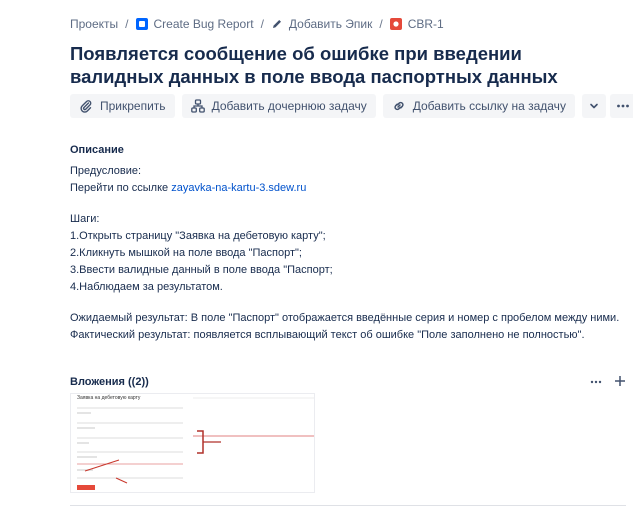  I want to click on child-issue-icon, so click(197, 106).